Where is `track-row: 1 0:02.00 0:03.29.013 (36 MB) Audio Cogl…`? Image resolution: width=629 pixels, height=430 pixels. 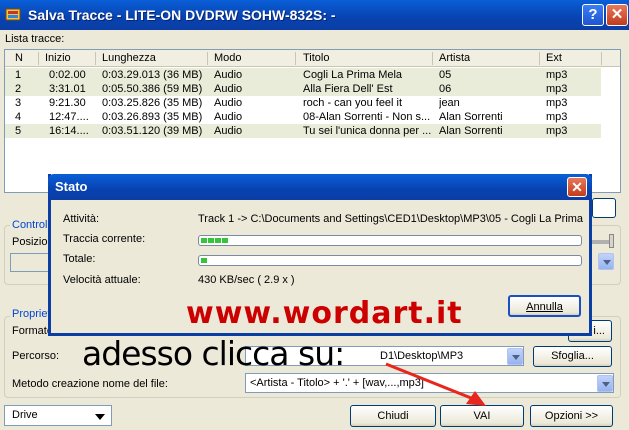
track-row: 1 0:02.00 0:03.29.013 (36 MB) Audio Cogl… is located at coordinates (303, 75).